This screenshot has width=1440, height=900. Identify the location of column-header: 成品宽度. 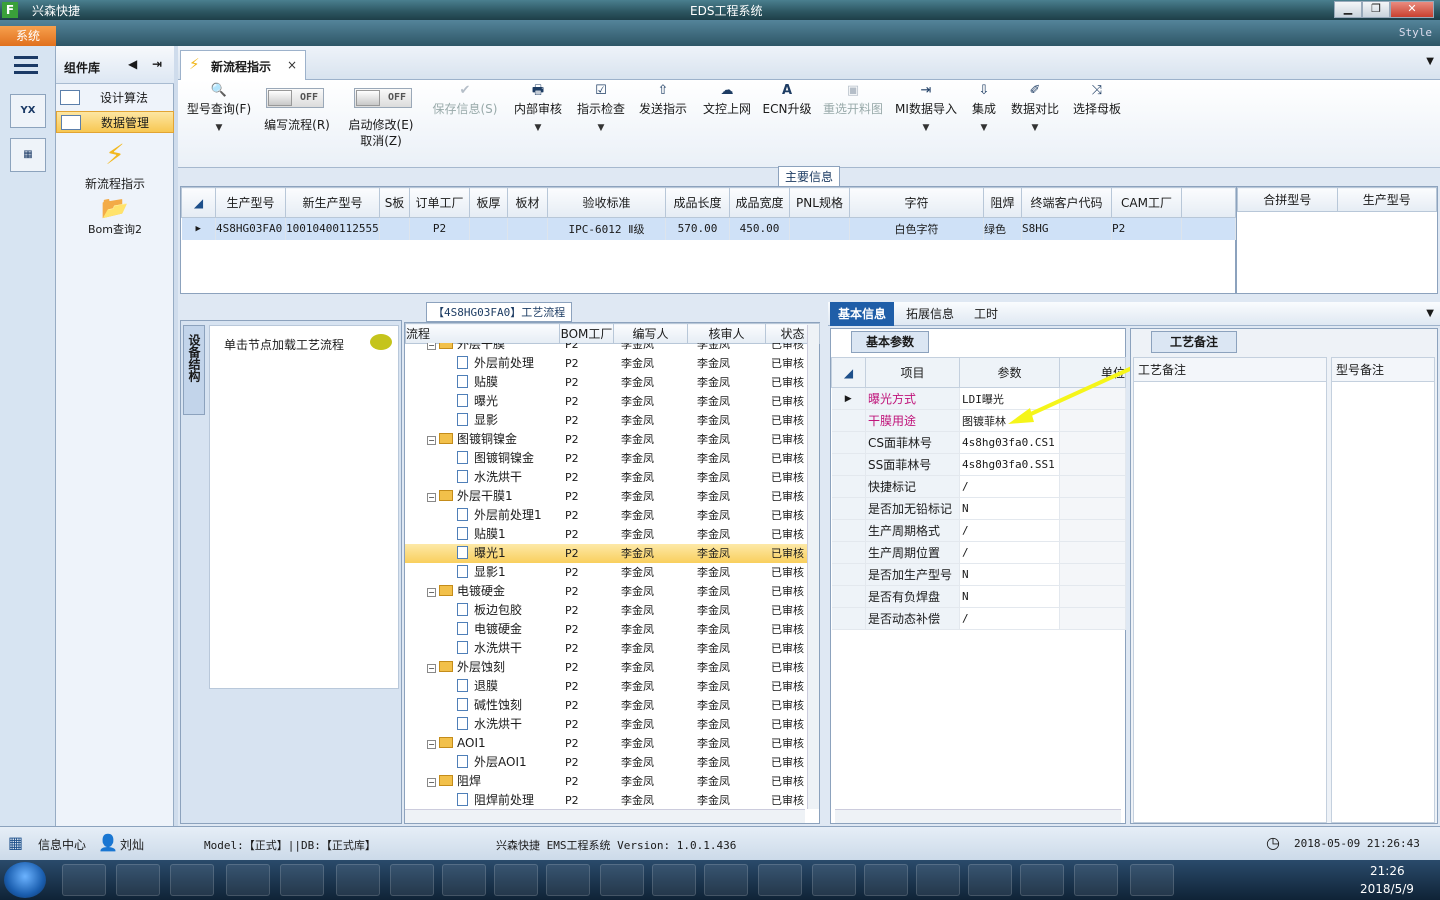
(759, 202).